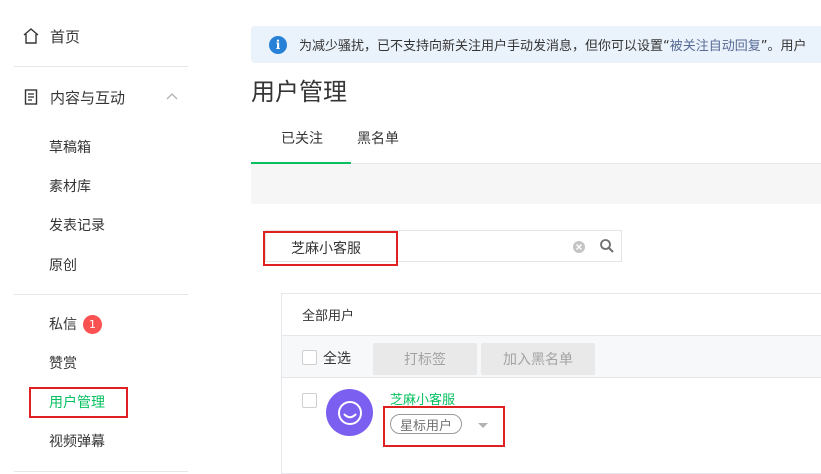 The width and height of the screenshot is (821, 474). Describe the element at coordinates (715, 44) in the screenshot. I see `auto-reply-link: 被关注自动回复` at that location.